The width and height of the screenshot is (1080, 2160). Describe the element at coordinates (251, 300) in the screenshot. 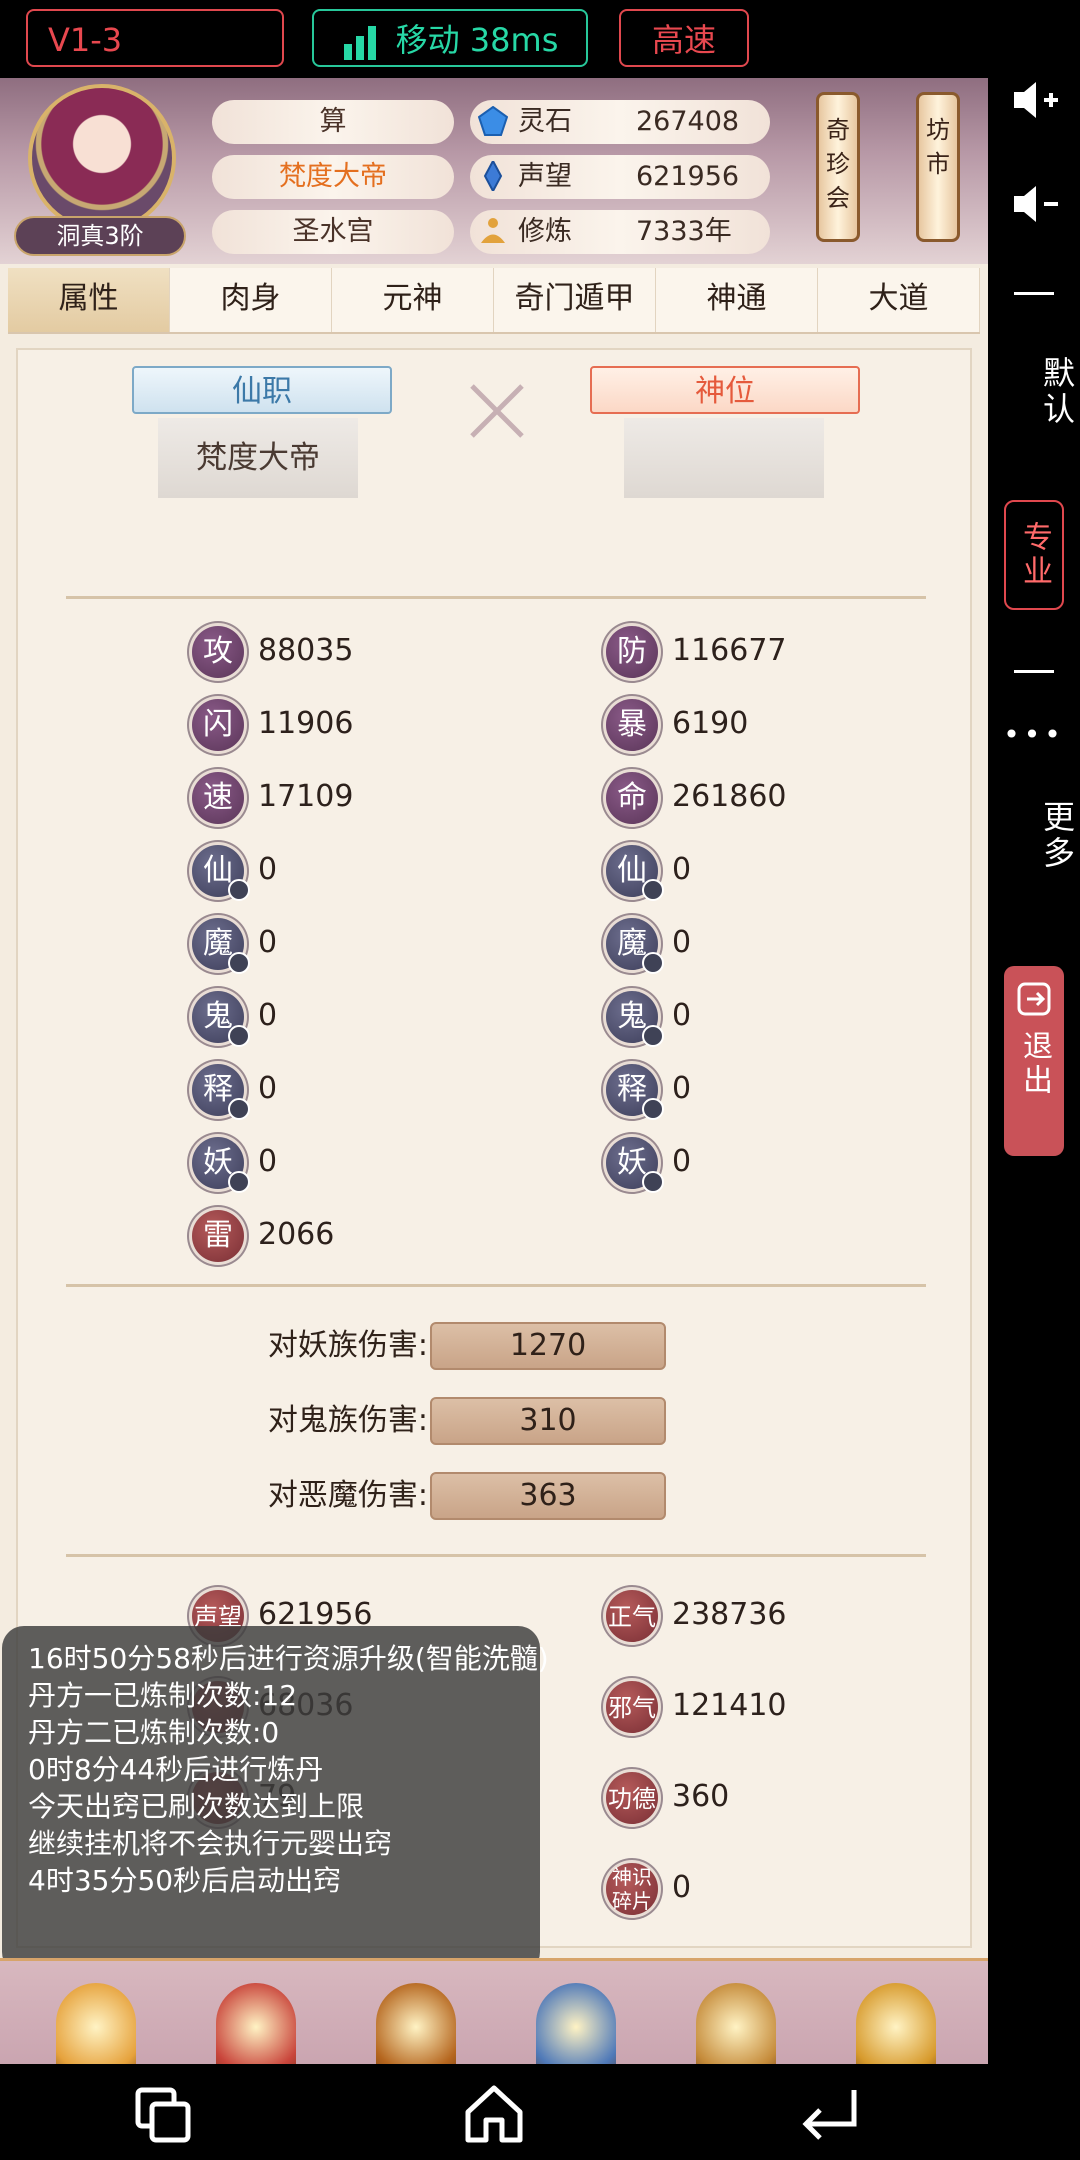

I see `tab-body: 肉身` at that location.